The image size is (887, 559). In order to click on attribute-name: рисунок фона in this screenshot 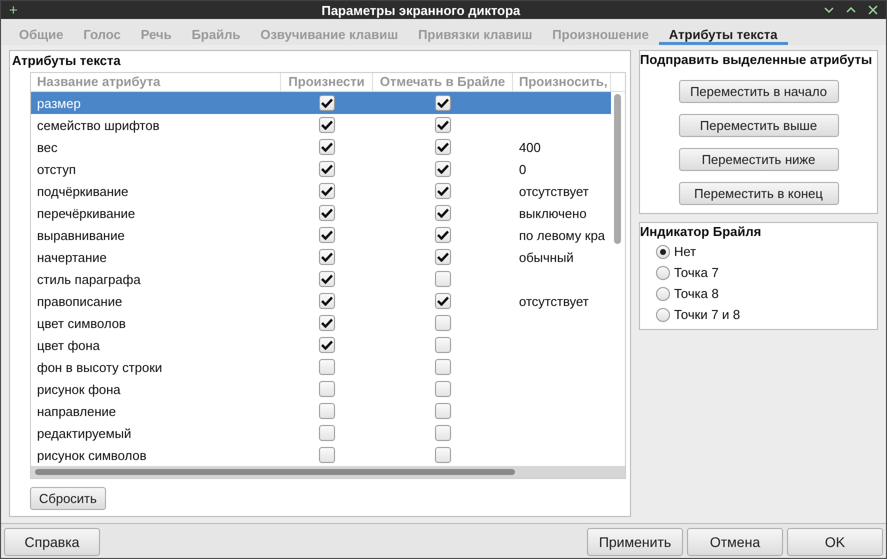, I will do `click(79, 389)`.